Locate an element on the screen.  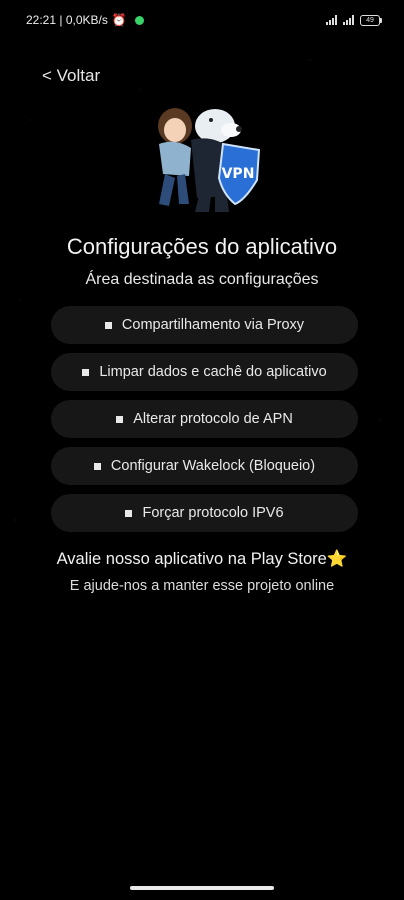
signal-icon is located at coordinates (331, 20).